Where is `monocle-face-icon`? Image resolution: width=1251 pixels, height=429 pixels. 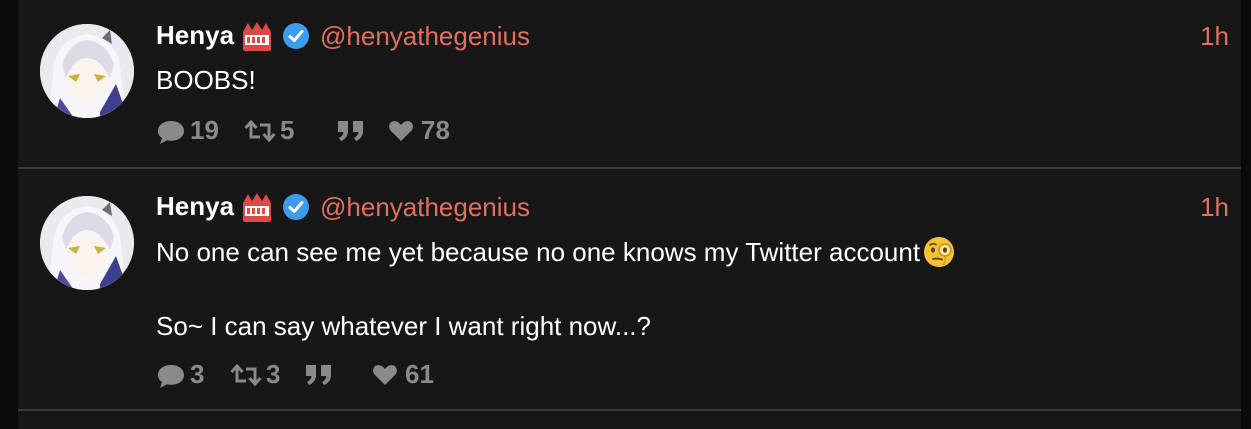
monocle-face-icon is located at coordinates (939, 252).